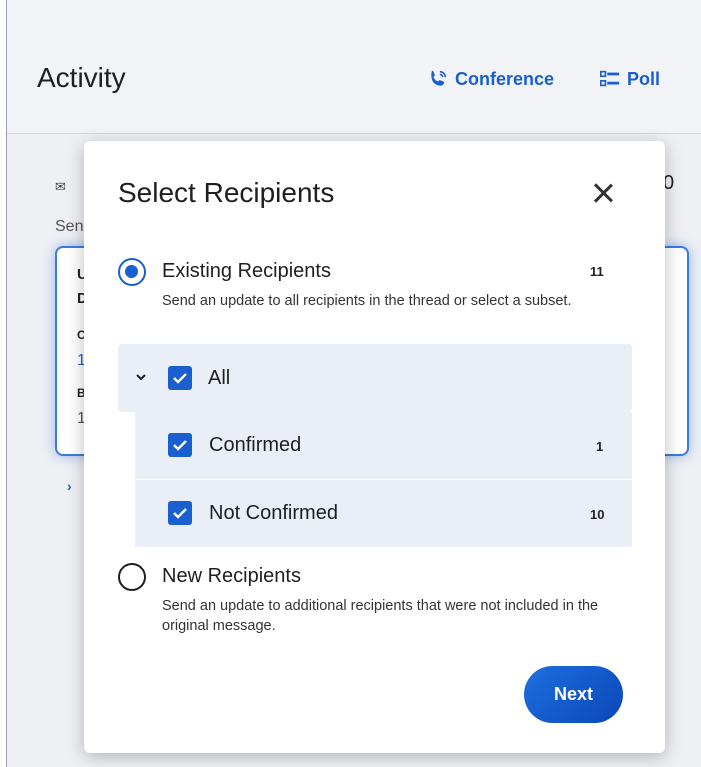  I want to click on message-icon: ✉, so click(60, 186).